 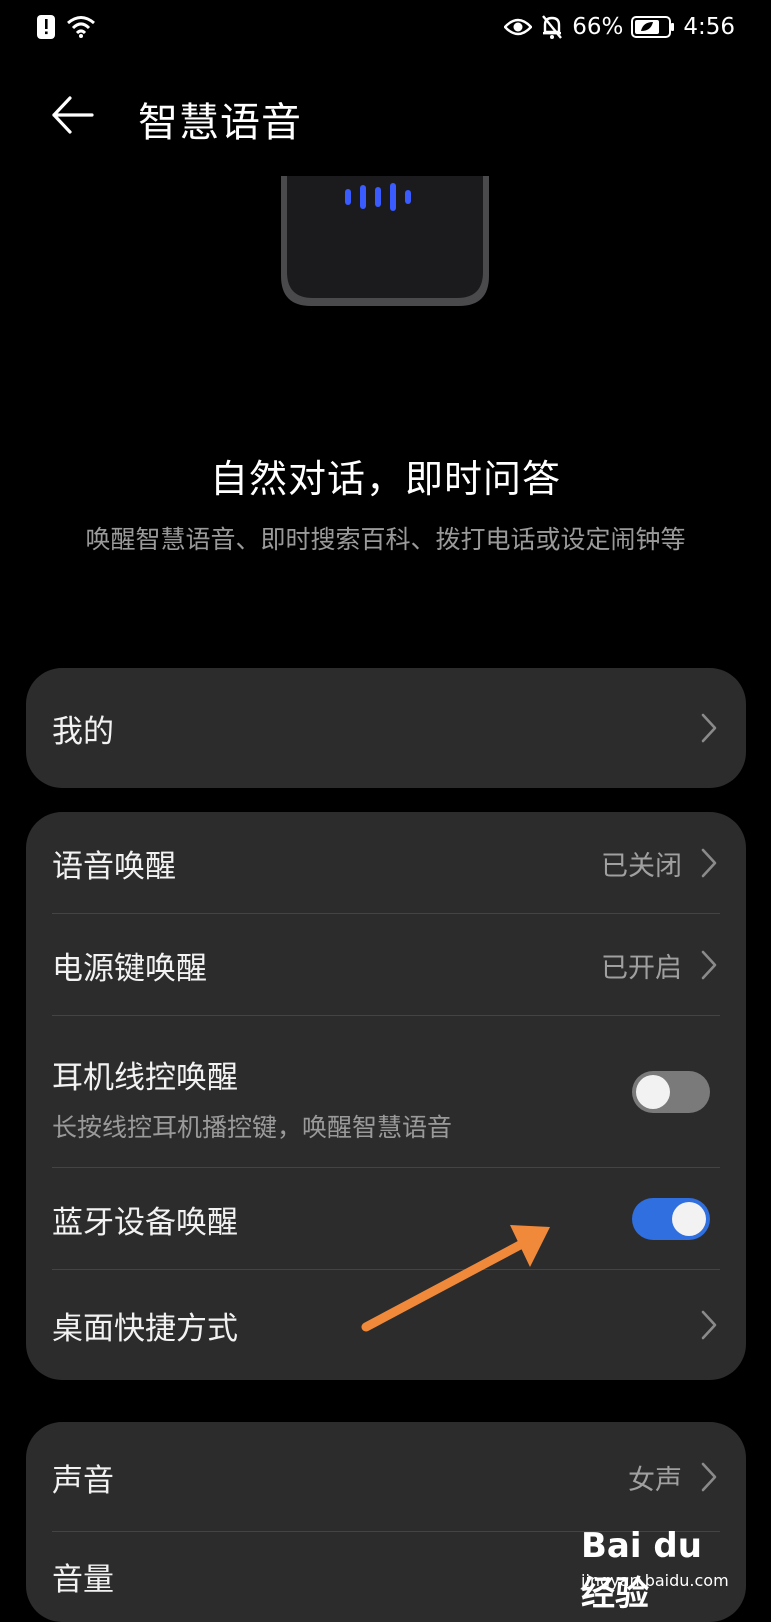 What do you see at coordinates (252, 1127) in the screenshot?
I see `headset-wake-sublabel: 长按线控耳机播控键，唤醒智慧语音` at bounding box center [252, 1127].